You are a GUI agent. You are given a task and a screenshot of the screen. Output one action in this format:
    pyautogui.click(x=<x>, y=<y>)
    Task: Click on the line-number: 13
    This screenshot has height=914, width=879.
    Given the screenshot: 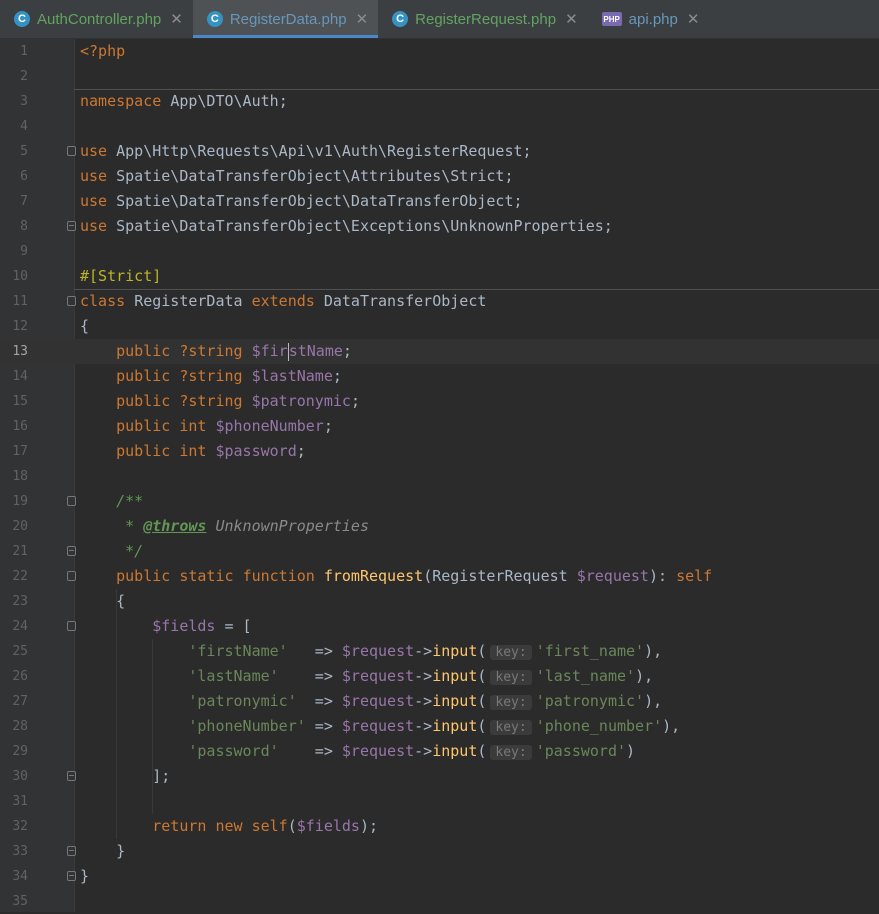 What is the action you would take?
    pyautogui.click(x=20, y=351)
    